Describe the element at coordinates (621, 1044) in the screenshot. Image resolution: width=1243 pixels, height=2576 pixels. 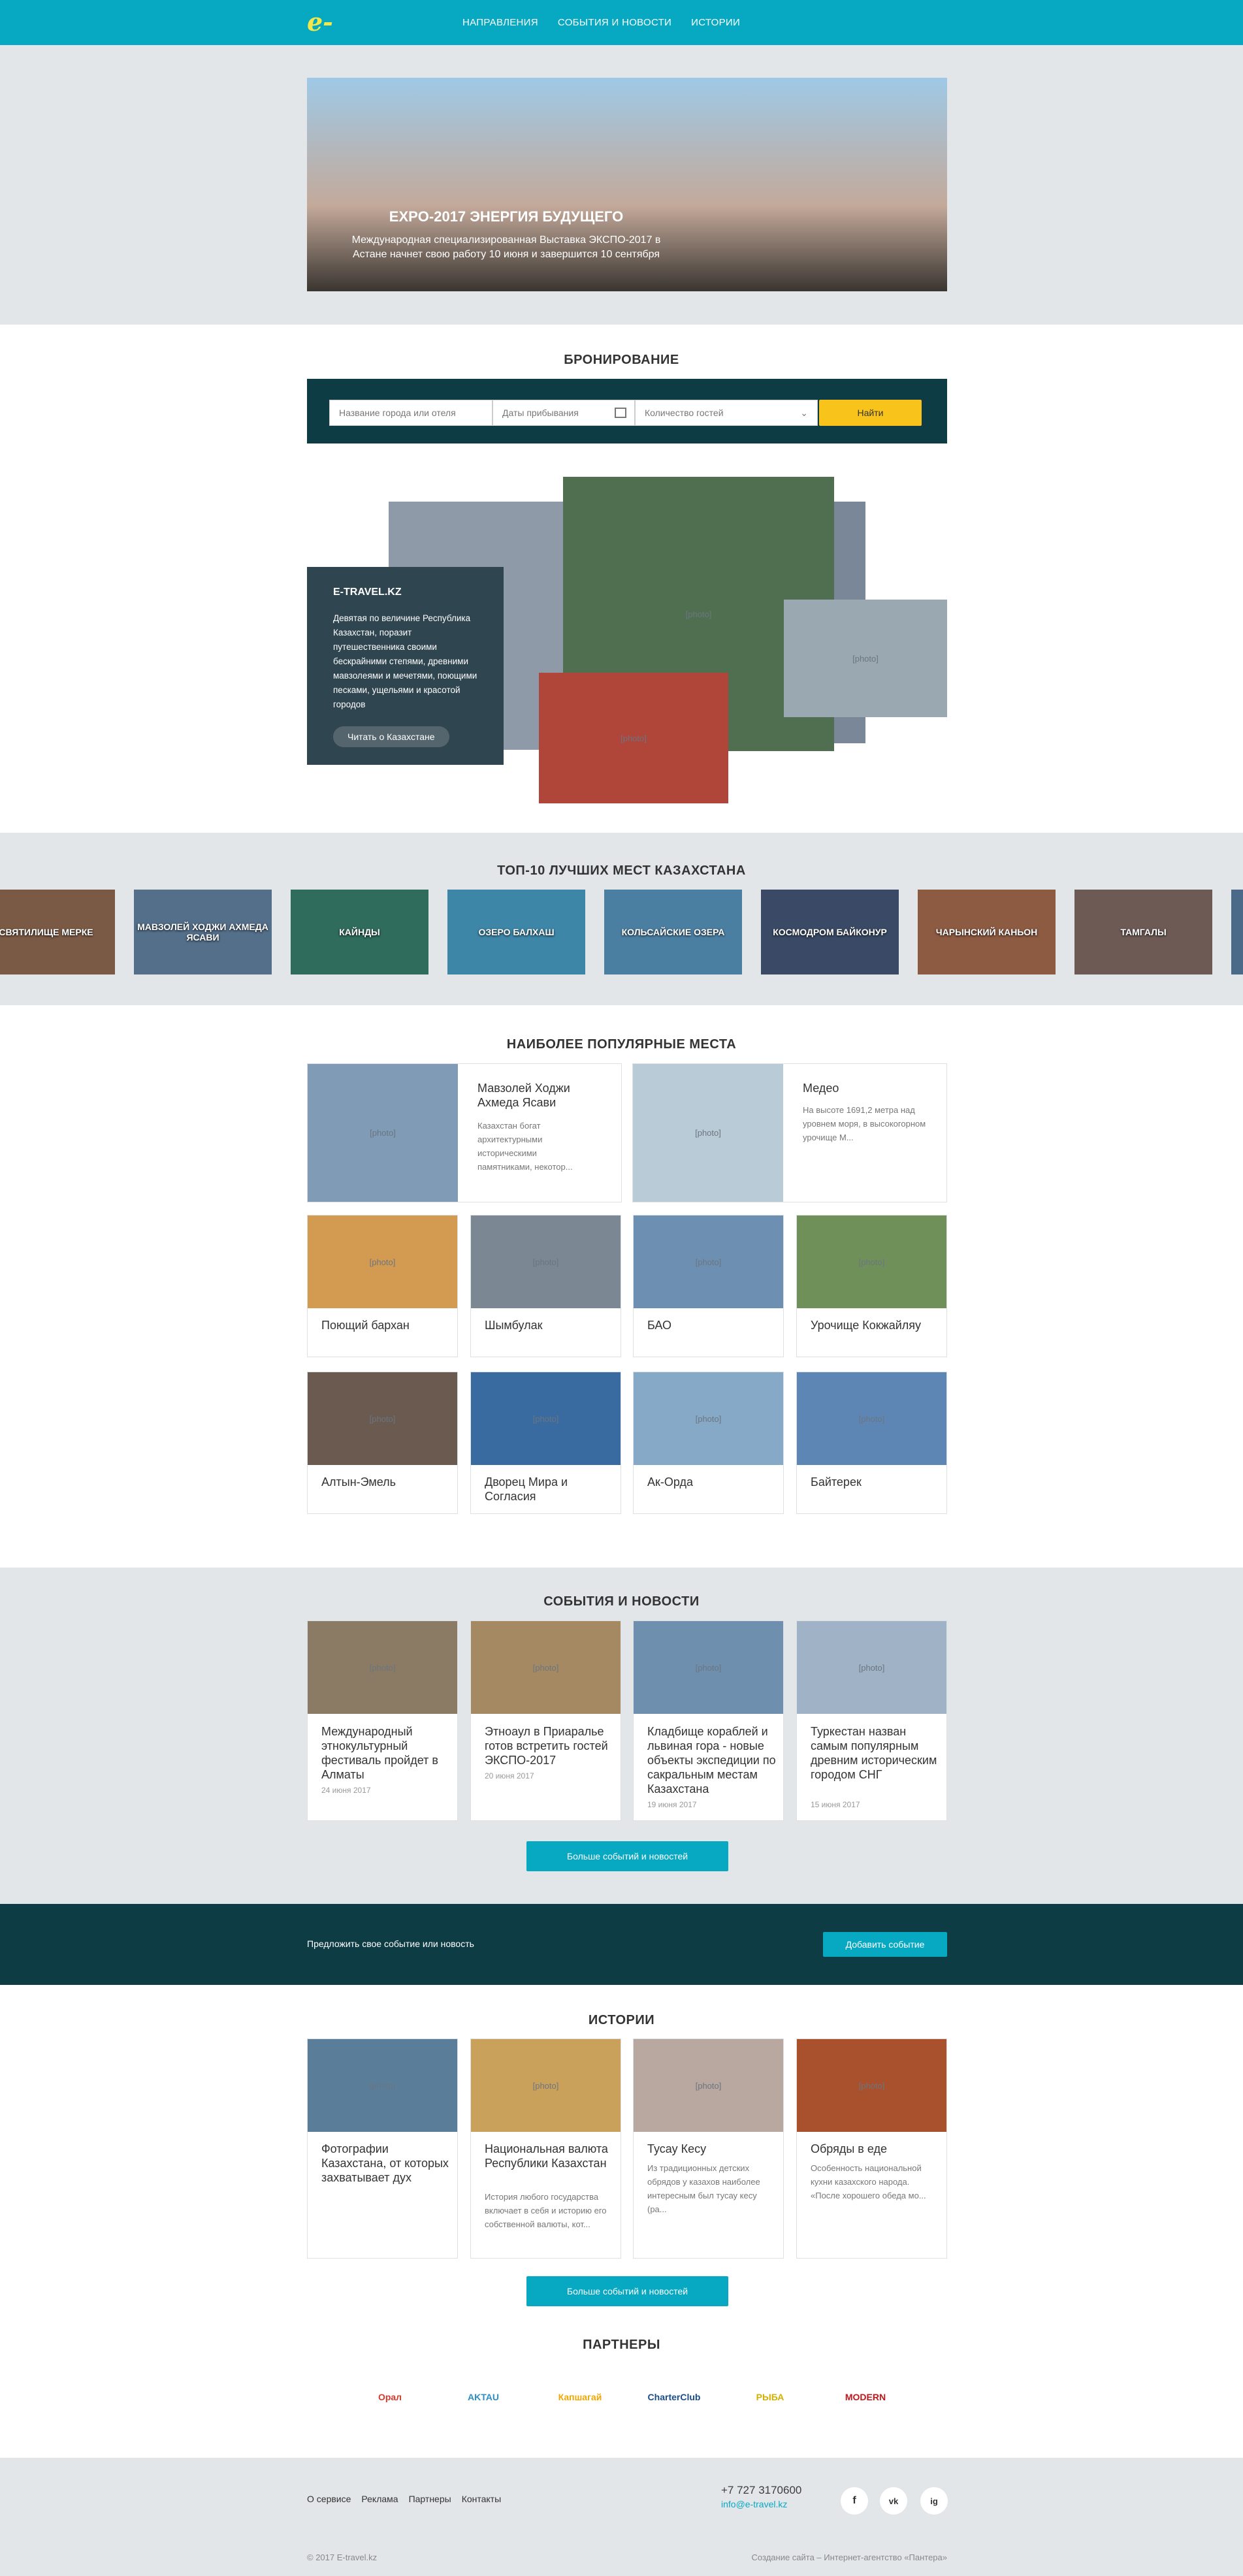
I see `popular-title: НАИБОЛЕЕ ПОПУЛЯРНЫЕ МЕСТА` at that location.